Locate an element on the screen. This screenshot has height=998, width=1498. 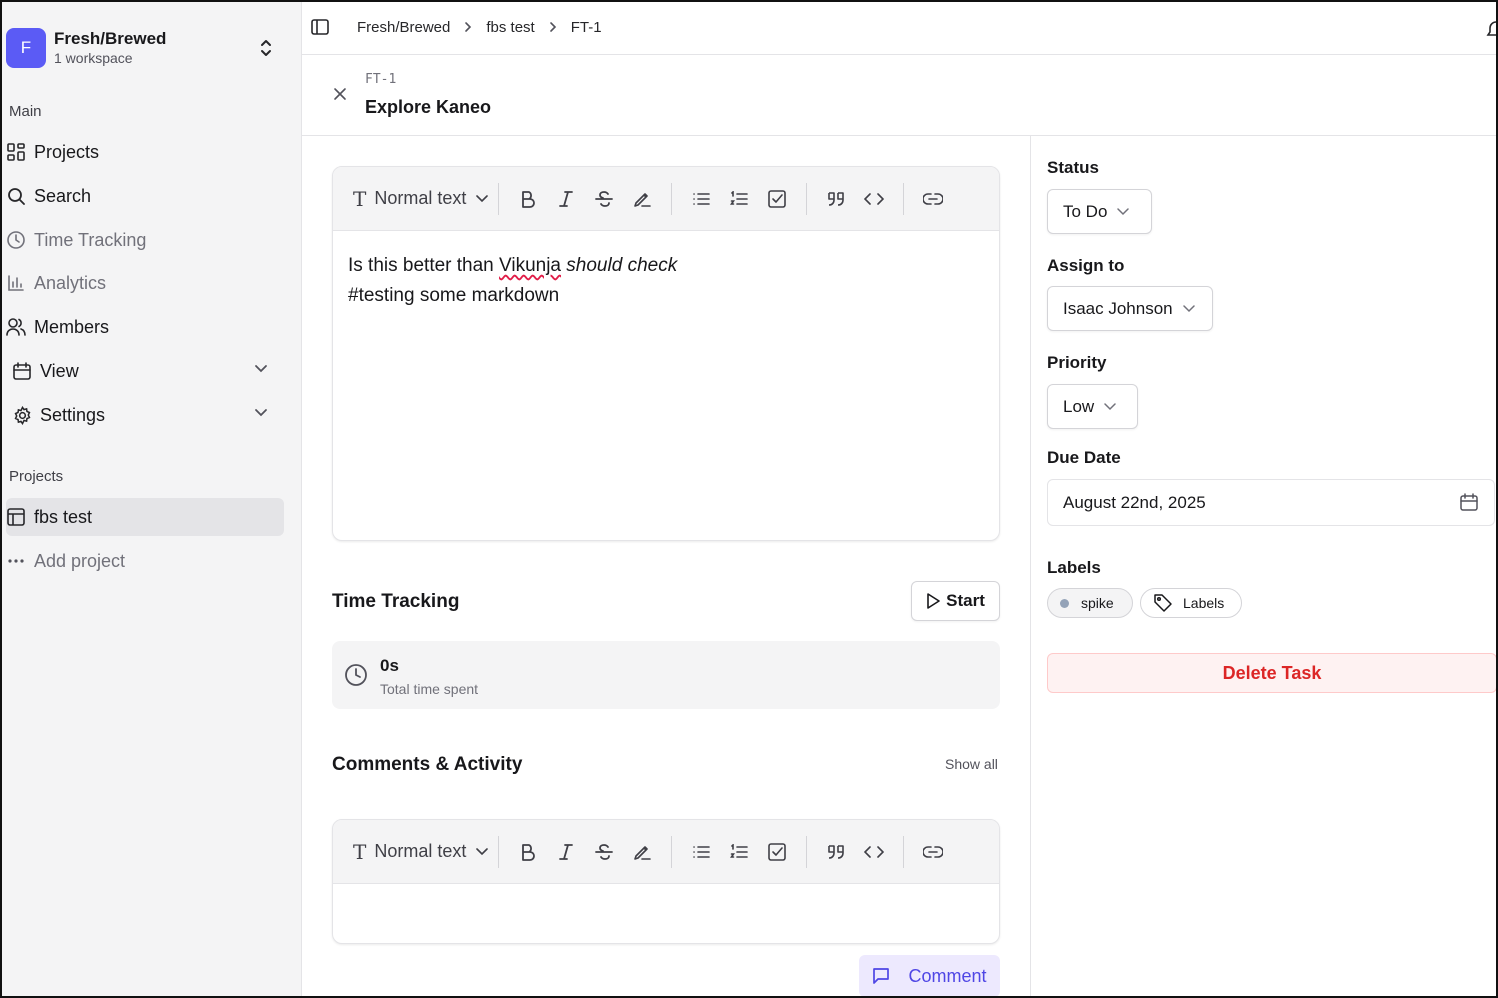
sidebar-item-label: Search is located at coordinates (63, 195).